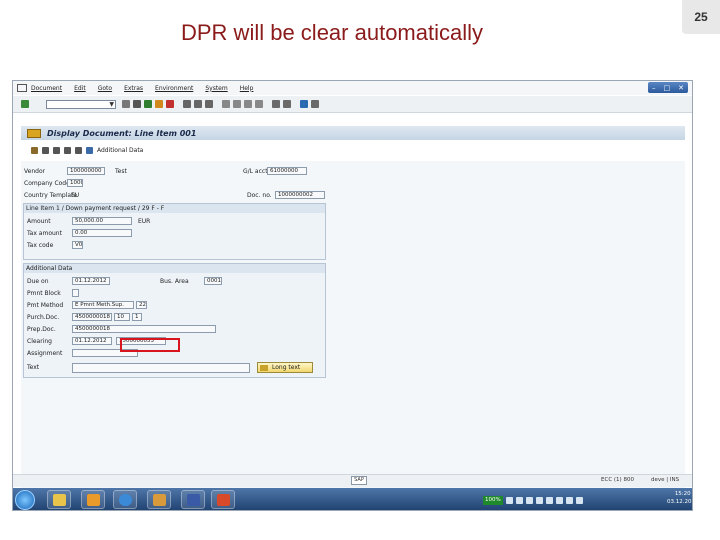  Describe the element at coordinates (682, 494) in the screenshot. I see `clock-time: 15:20` at that location.